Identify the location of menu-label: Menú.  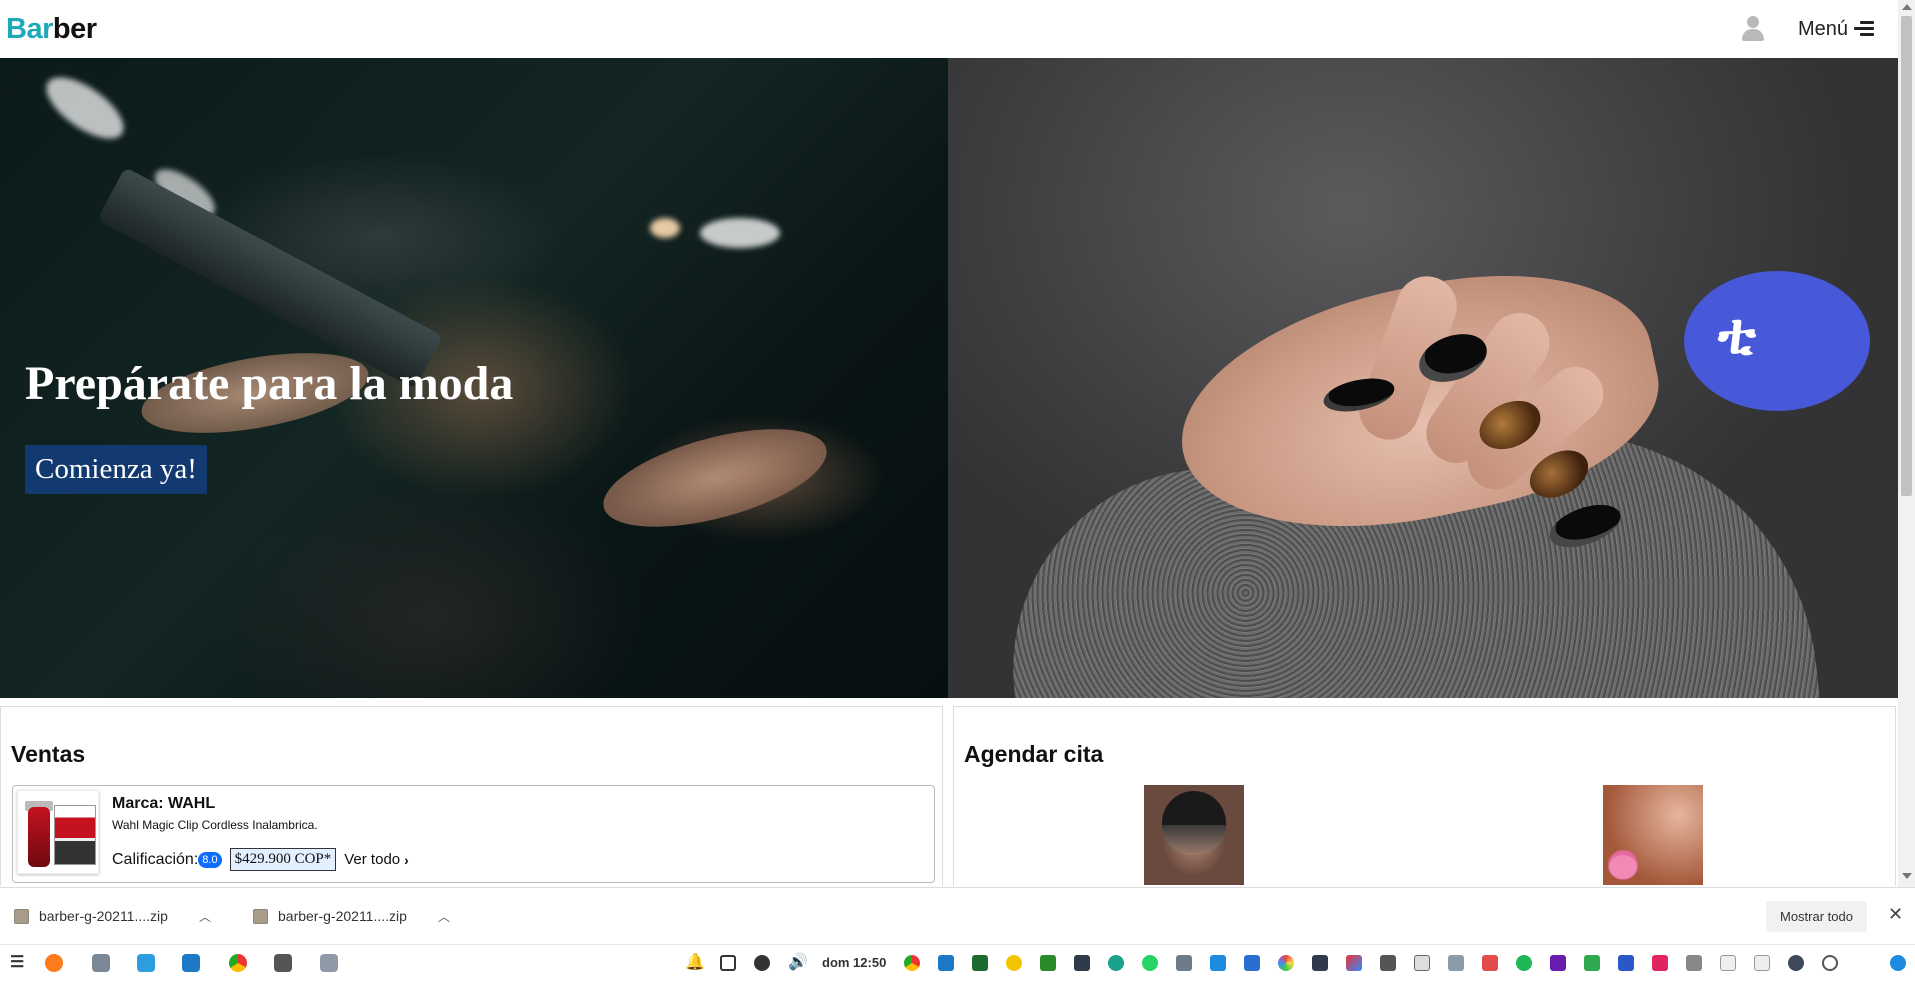
(1822, 28).